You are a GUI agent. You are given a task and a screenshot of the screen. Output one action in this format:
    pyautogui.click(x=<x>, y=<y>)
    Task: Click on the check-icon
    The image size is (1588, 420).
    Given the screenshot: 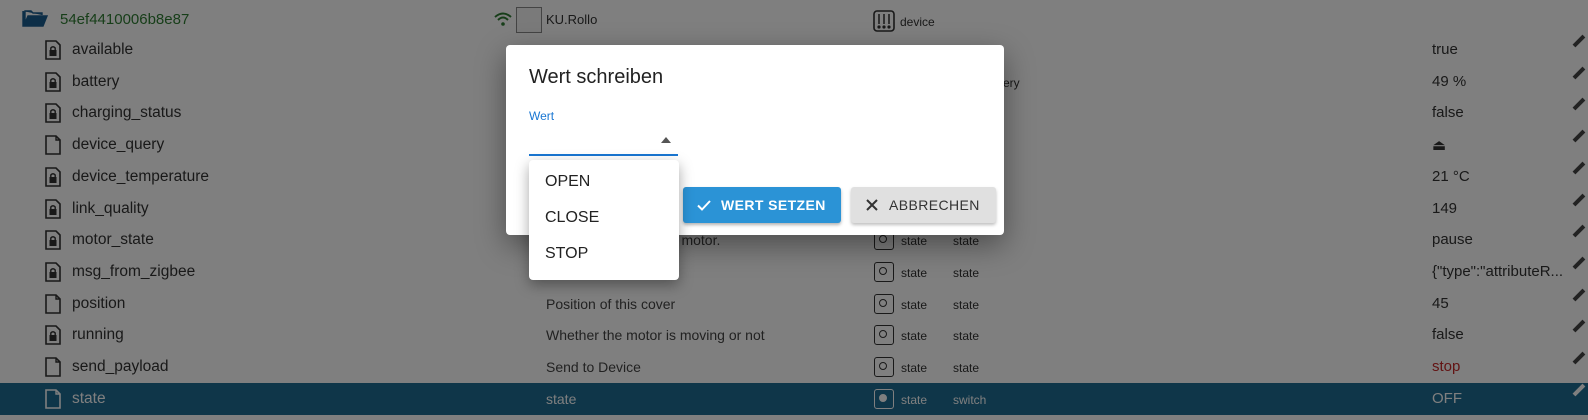 What is the action you would take?
    pyautogui.click(x=704, y=205)
    